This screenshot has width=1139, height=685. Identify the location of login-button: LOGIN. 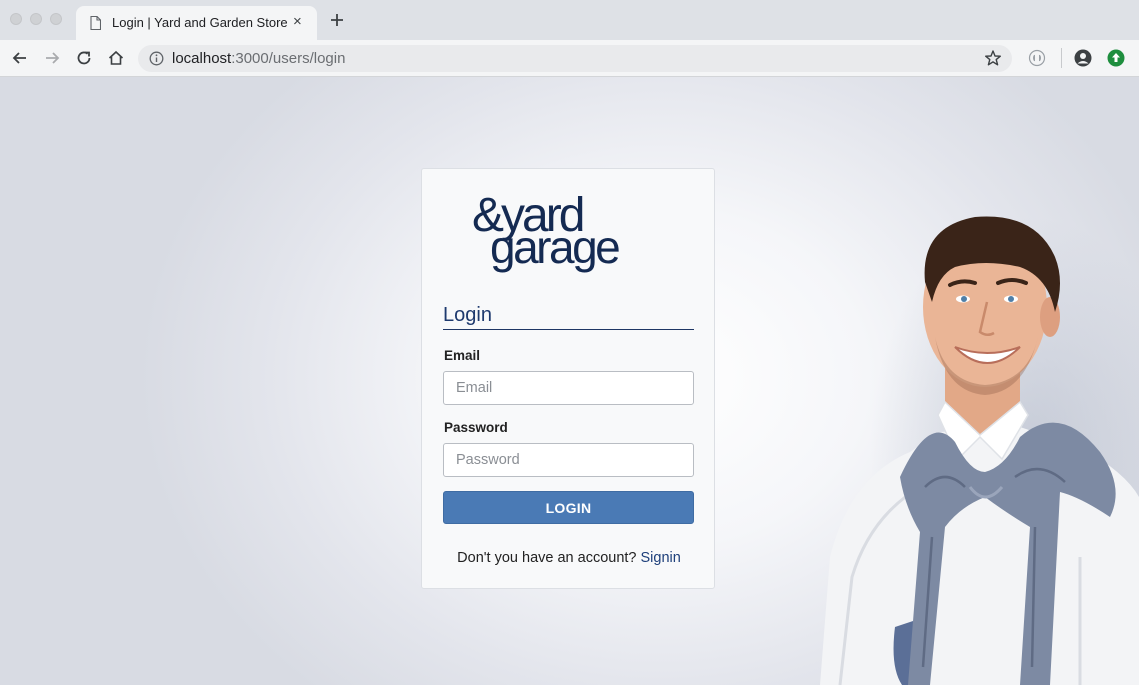
(568, 507).